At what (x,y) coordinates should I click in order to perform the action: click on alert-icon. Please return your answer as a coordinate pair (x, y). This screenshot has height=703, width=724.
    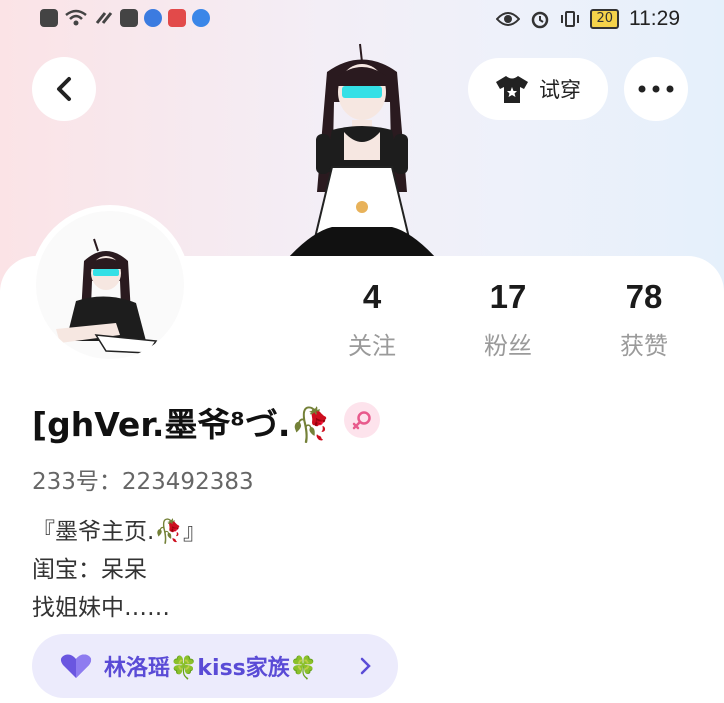
    Looking at the image, I should click on (49, 18).